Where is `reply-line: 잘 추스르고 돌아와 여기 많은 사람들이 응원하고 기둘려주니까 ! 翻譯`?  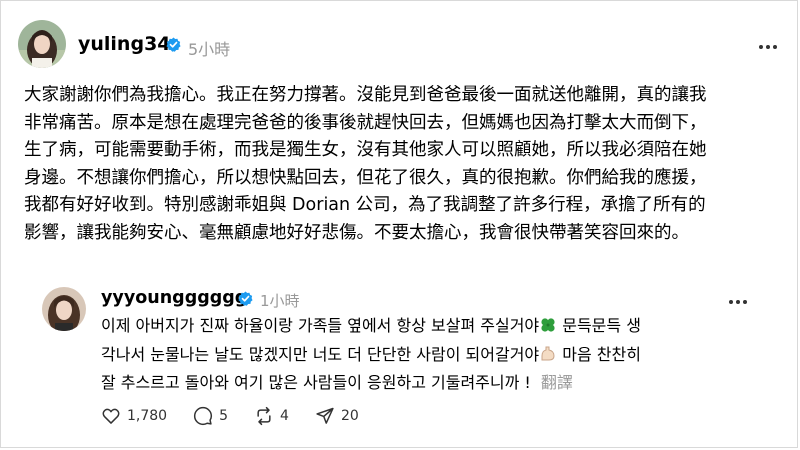
reply-line: 잘 추스르고 돌아와 여기 많은 사람들이 응원하고 기둘려주니까 ! 翻譯 is located at coordinates (441, 383).